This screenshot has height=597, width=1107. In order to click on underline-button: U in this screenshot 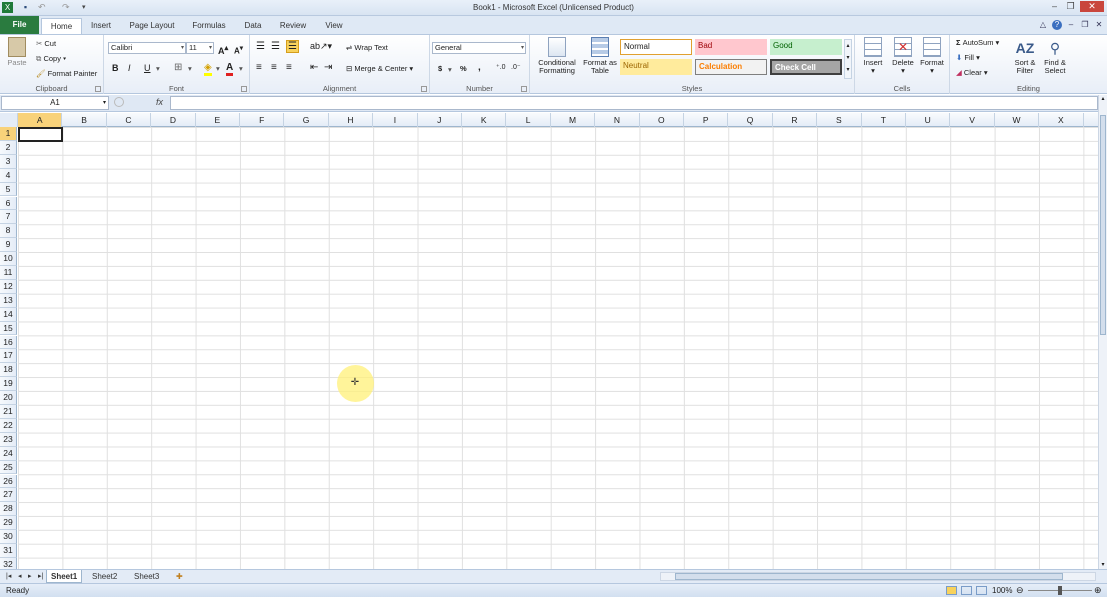, I will do `click(147, 68)`.